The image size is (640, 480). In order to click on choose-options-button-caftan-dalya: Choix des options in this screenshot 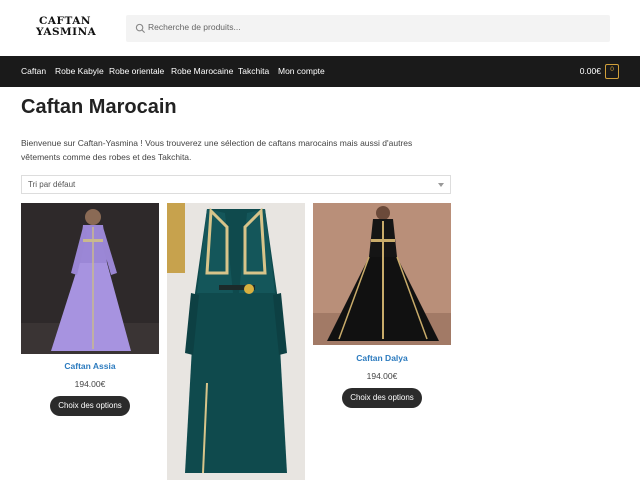, I will do `click(382, 398)`.